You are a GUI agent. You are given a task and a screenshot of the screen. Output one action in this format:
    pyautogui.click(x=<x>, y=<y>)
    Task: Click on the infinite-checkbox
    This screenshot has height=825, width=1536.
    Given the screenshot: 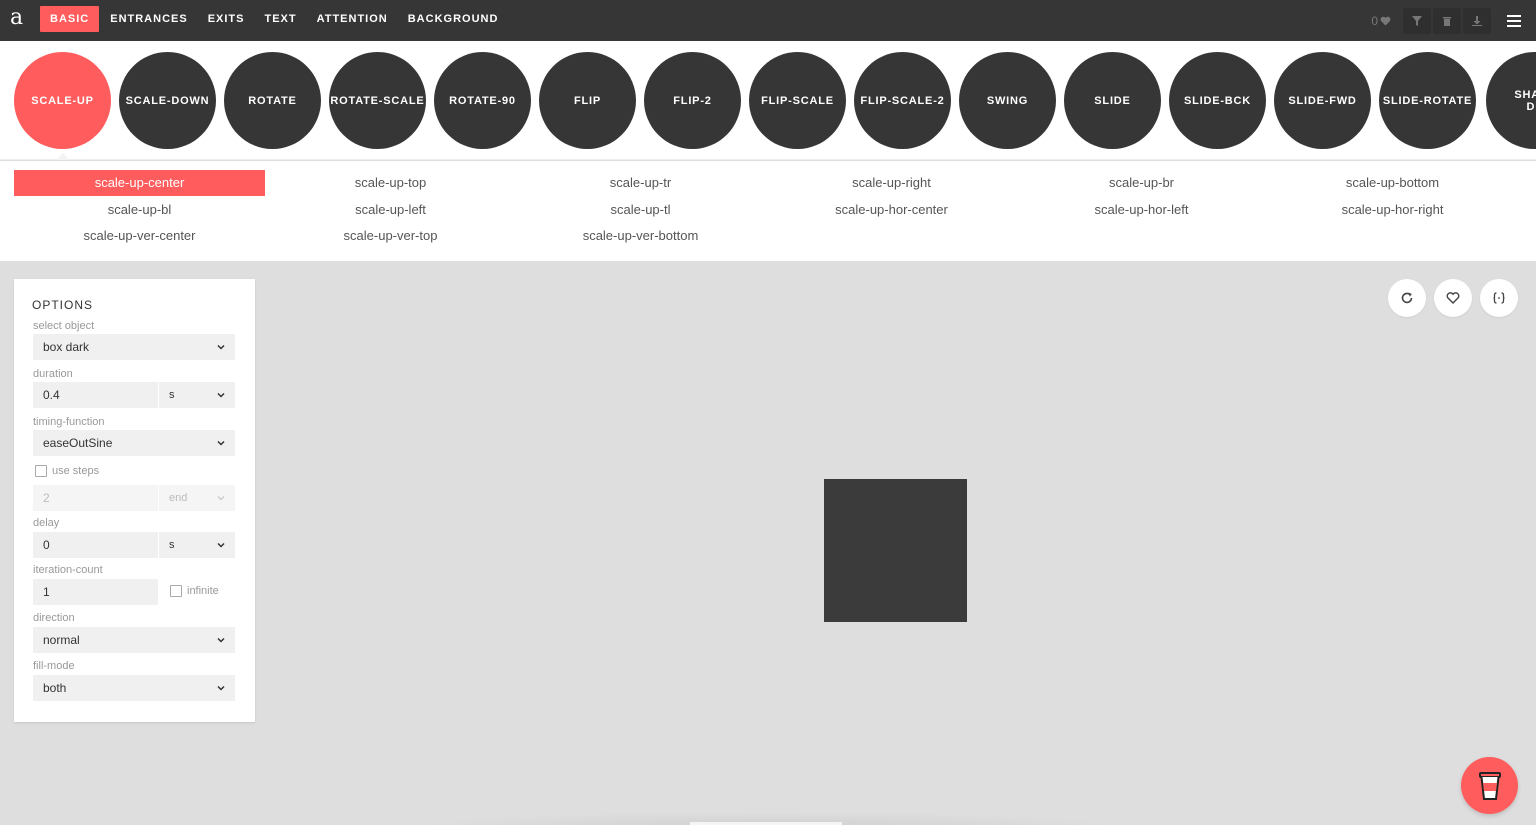 What is the action you would take?
    pyautogui.click(x=176, y=591)
    